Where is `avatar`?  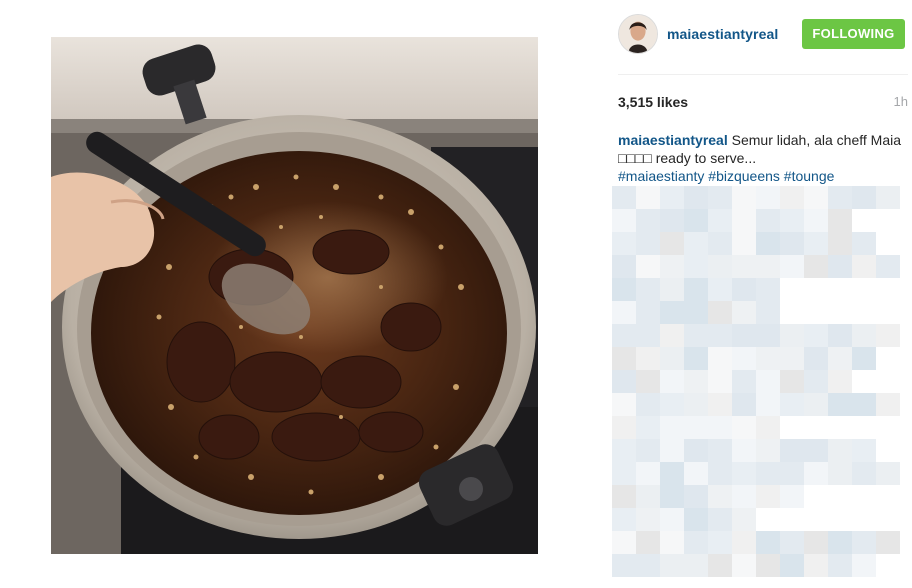
avatar is located at coordinates (638, 34).